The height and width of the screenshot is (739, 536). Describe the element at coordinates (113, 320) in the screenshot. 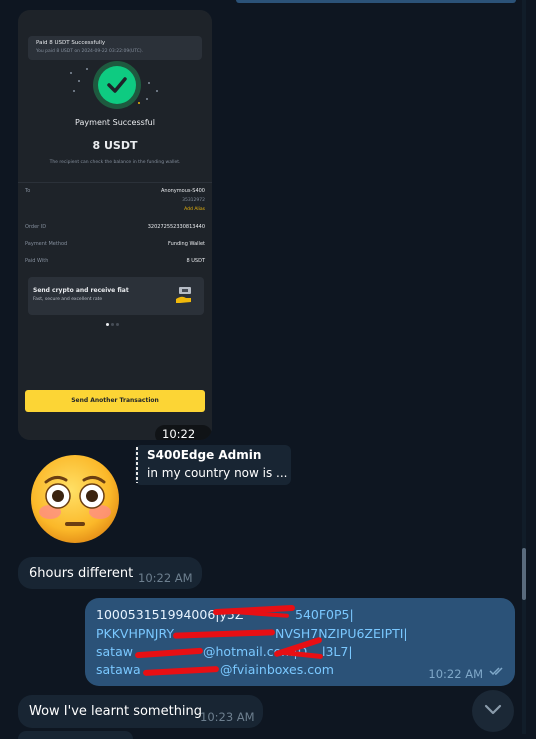

I see `carousel-dots` at that location.